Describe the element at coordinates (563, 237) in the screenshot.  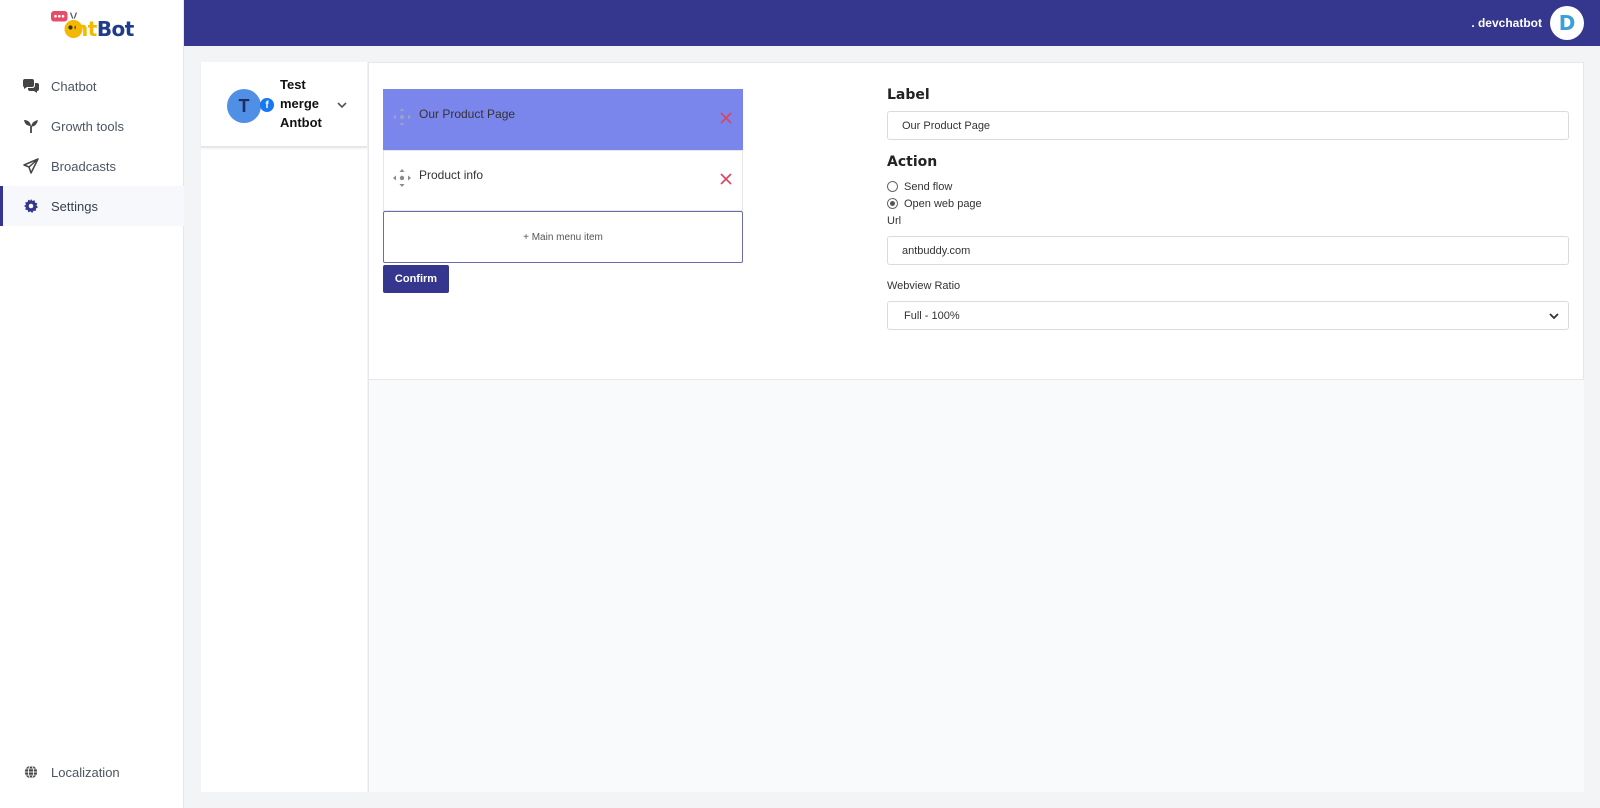
I see `add-main-menu-item-button: + Main menu item` at that location.